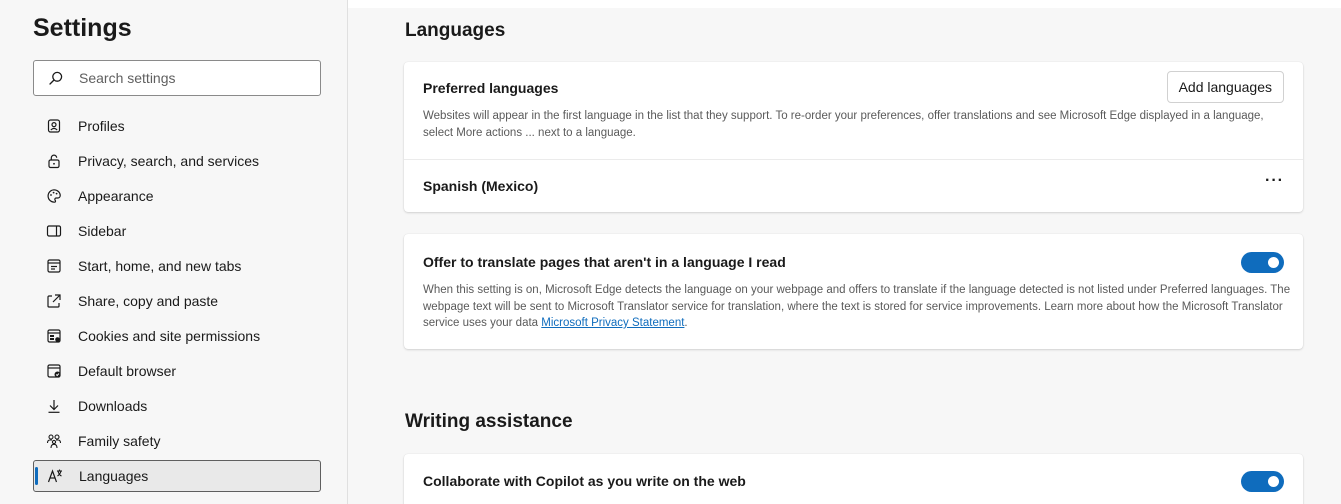 The width and height of the screenshot is (1341, 504). Describe the element at coordinates (1262, 481) in the screenshot. I see `copilot-toggle` at that location.